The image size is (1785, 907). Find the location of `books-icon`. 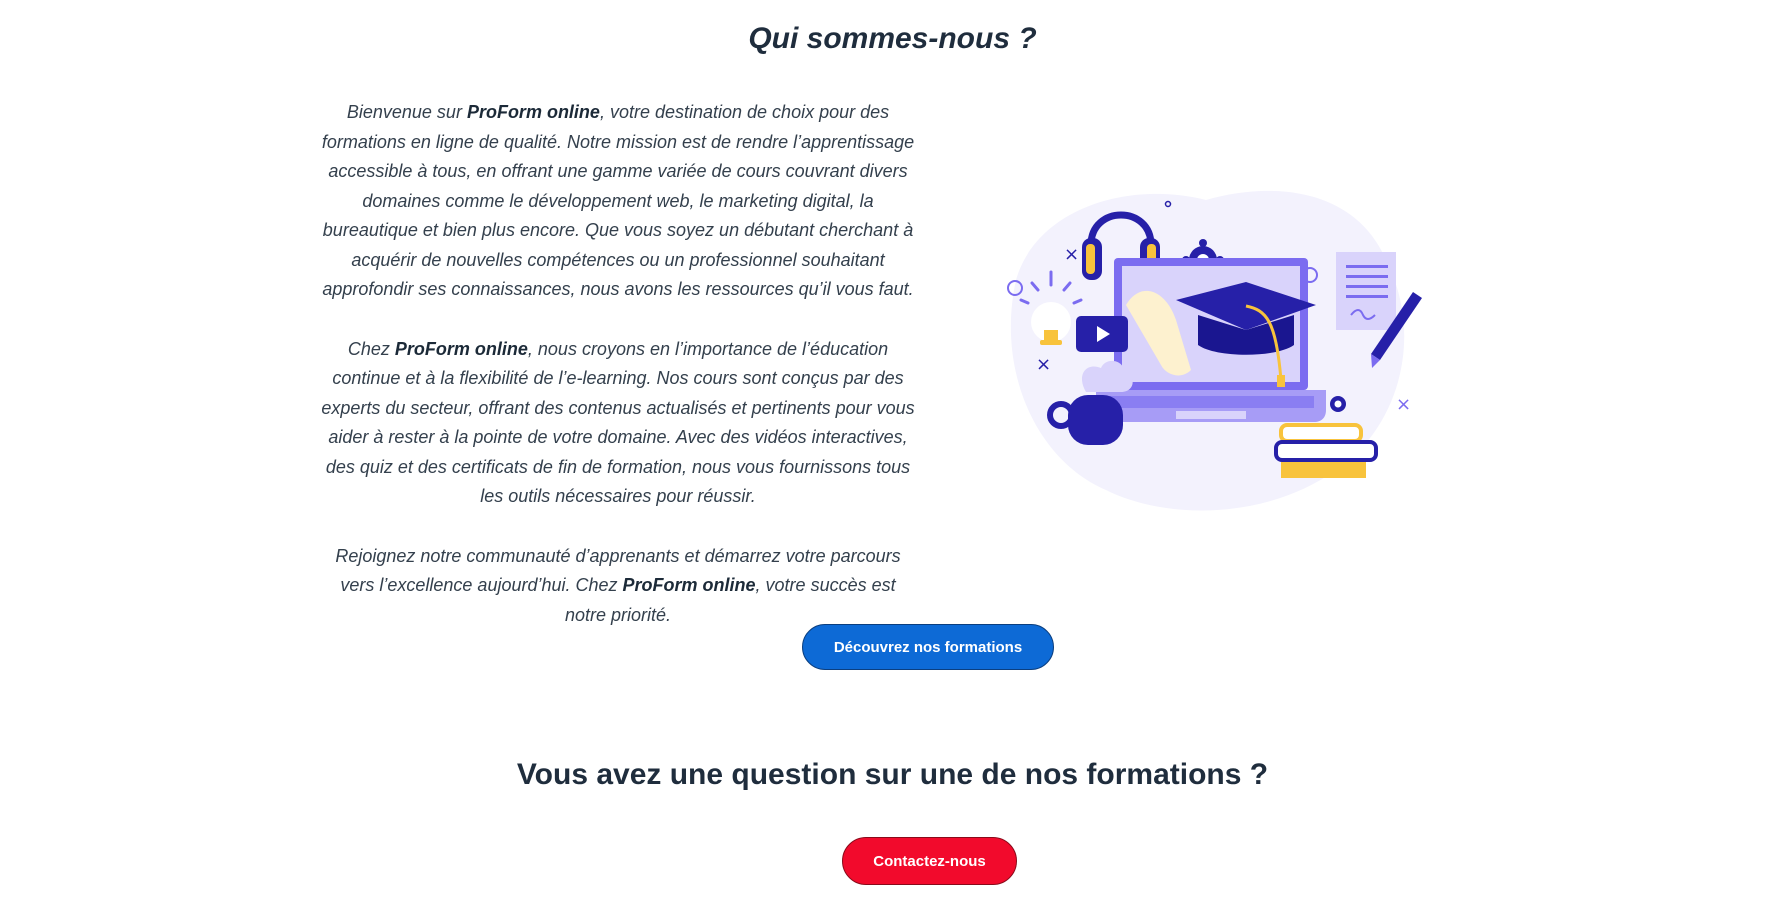

books-icon is located at coordinates (1326, 450).